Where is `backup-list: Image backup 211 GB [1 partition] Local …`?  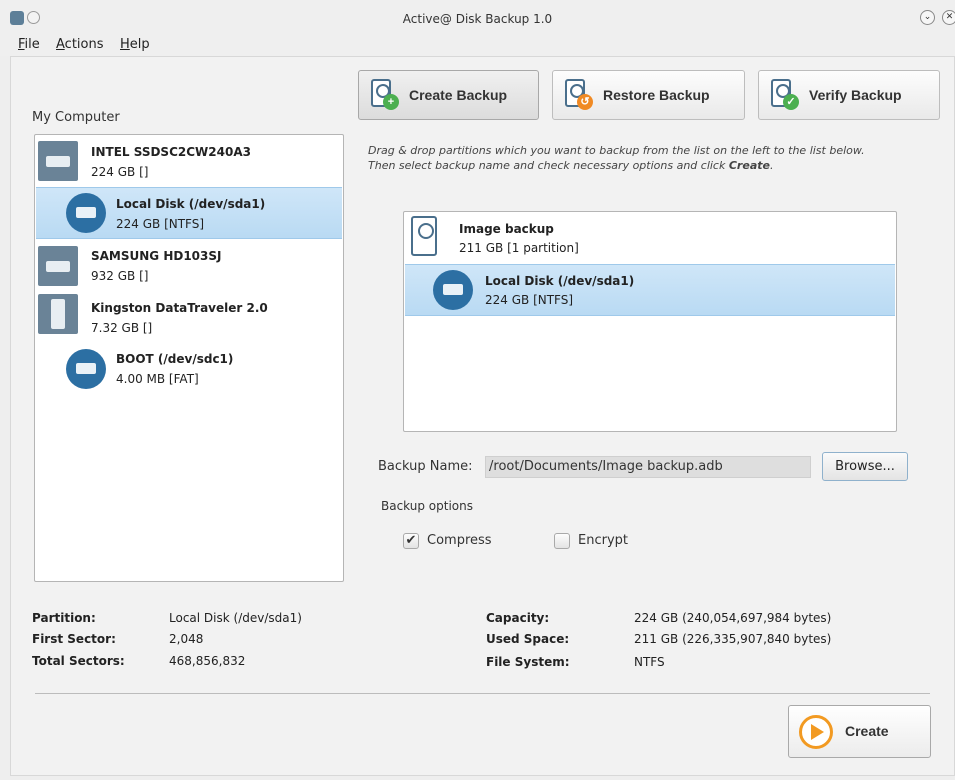
backup-list: Image backup 211 GB [1 partition] Local … is located at coordinates (650, 321).